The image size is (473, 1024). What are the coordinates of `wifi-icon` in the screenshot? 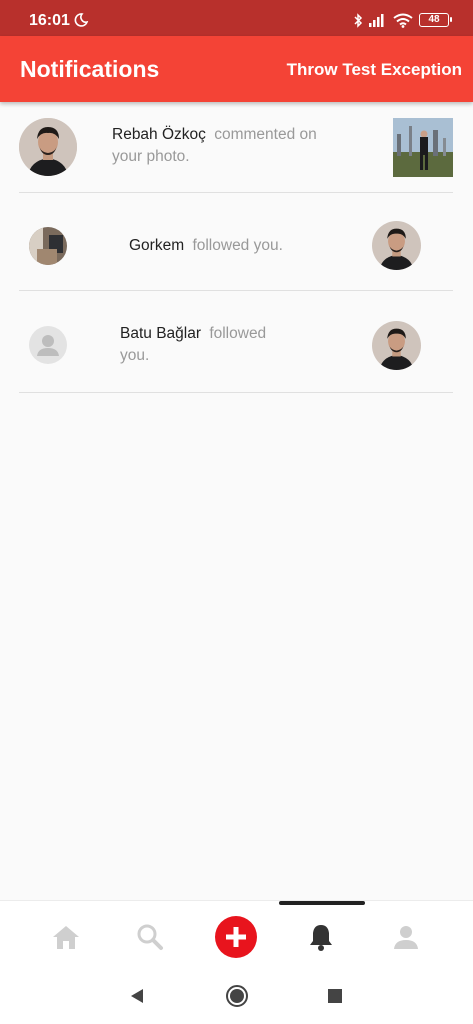 It's located at (403, 20).